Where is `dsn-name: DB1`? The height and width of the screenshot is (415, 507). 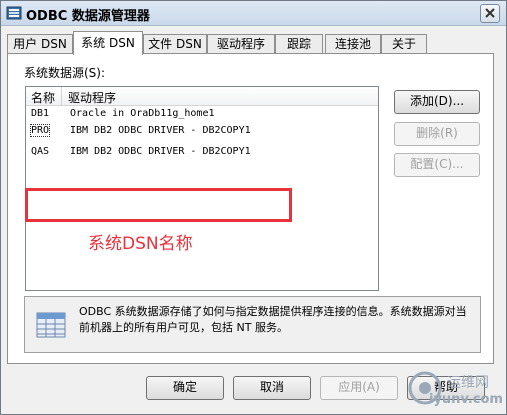
dsn-name: DB1 is located at coordinates (40, 113).